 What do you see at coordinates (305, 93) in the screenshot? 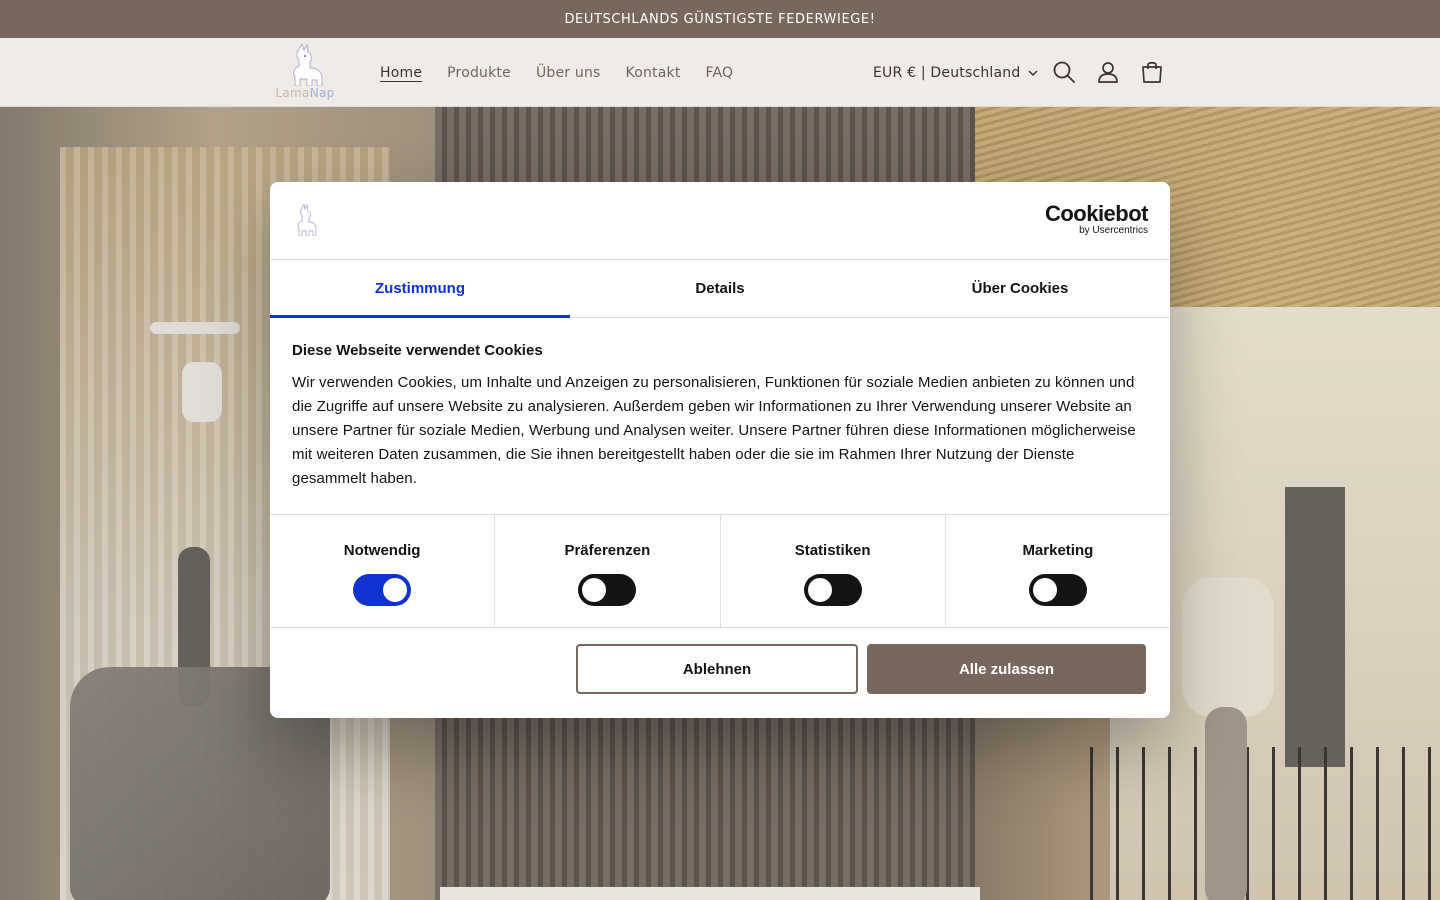
I see `logo-wordmark: LamaNap` at bounding box center [305, 93].